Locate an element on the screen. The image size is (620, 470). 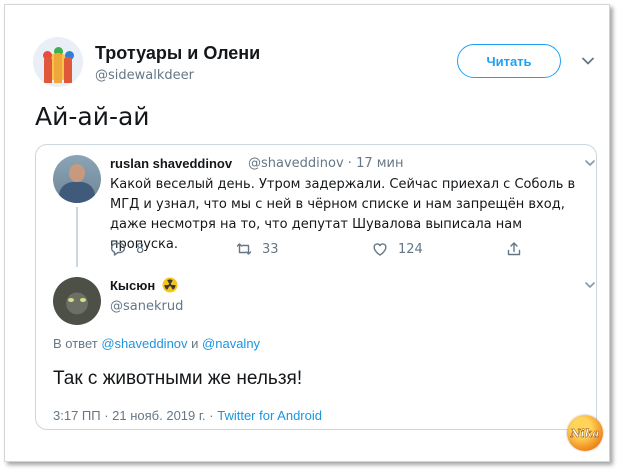
like-count: 124 is located at coordinates (410, 249).